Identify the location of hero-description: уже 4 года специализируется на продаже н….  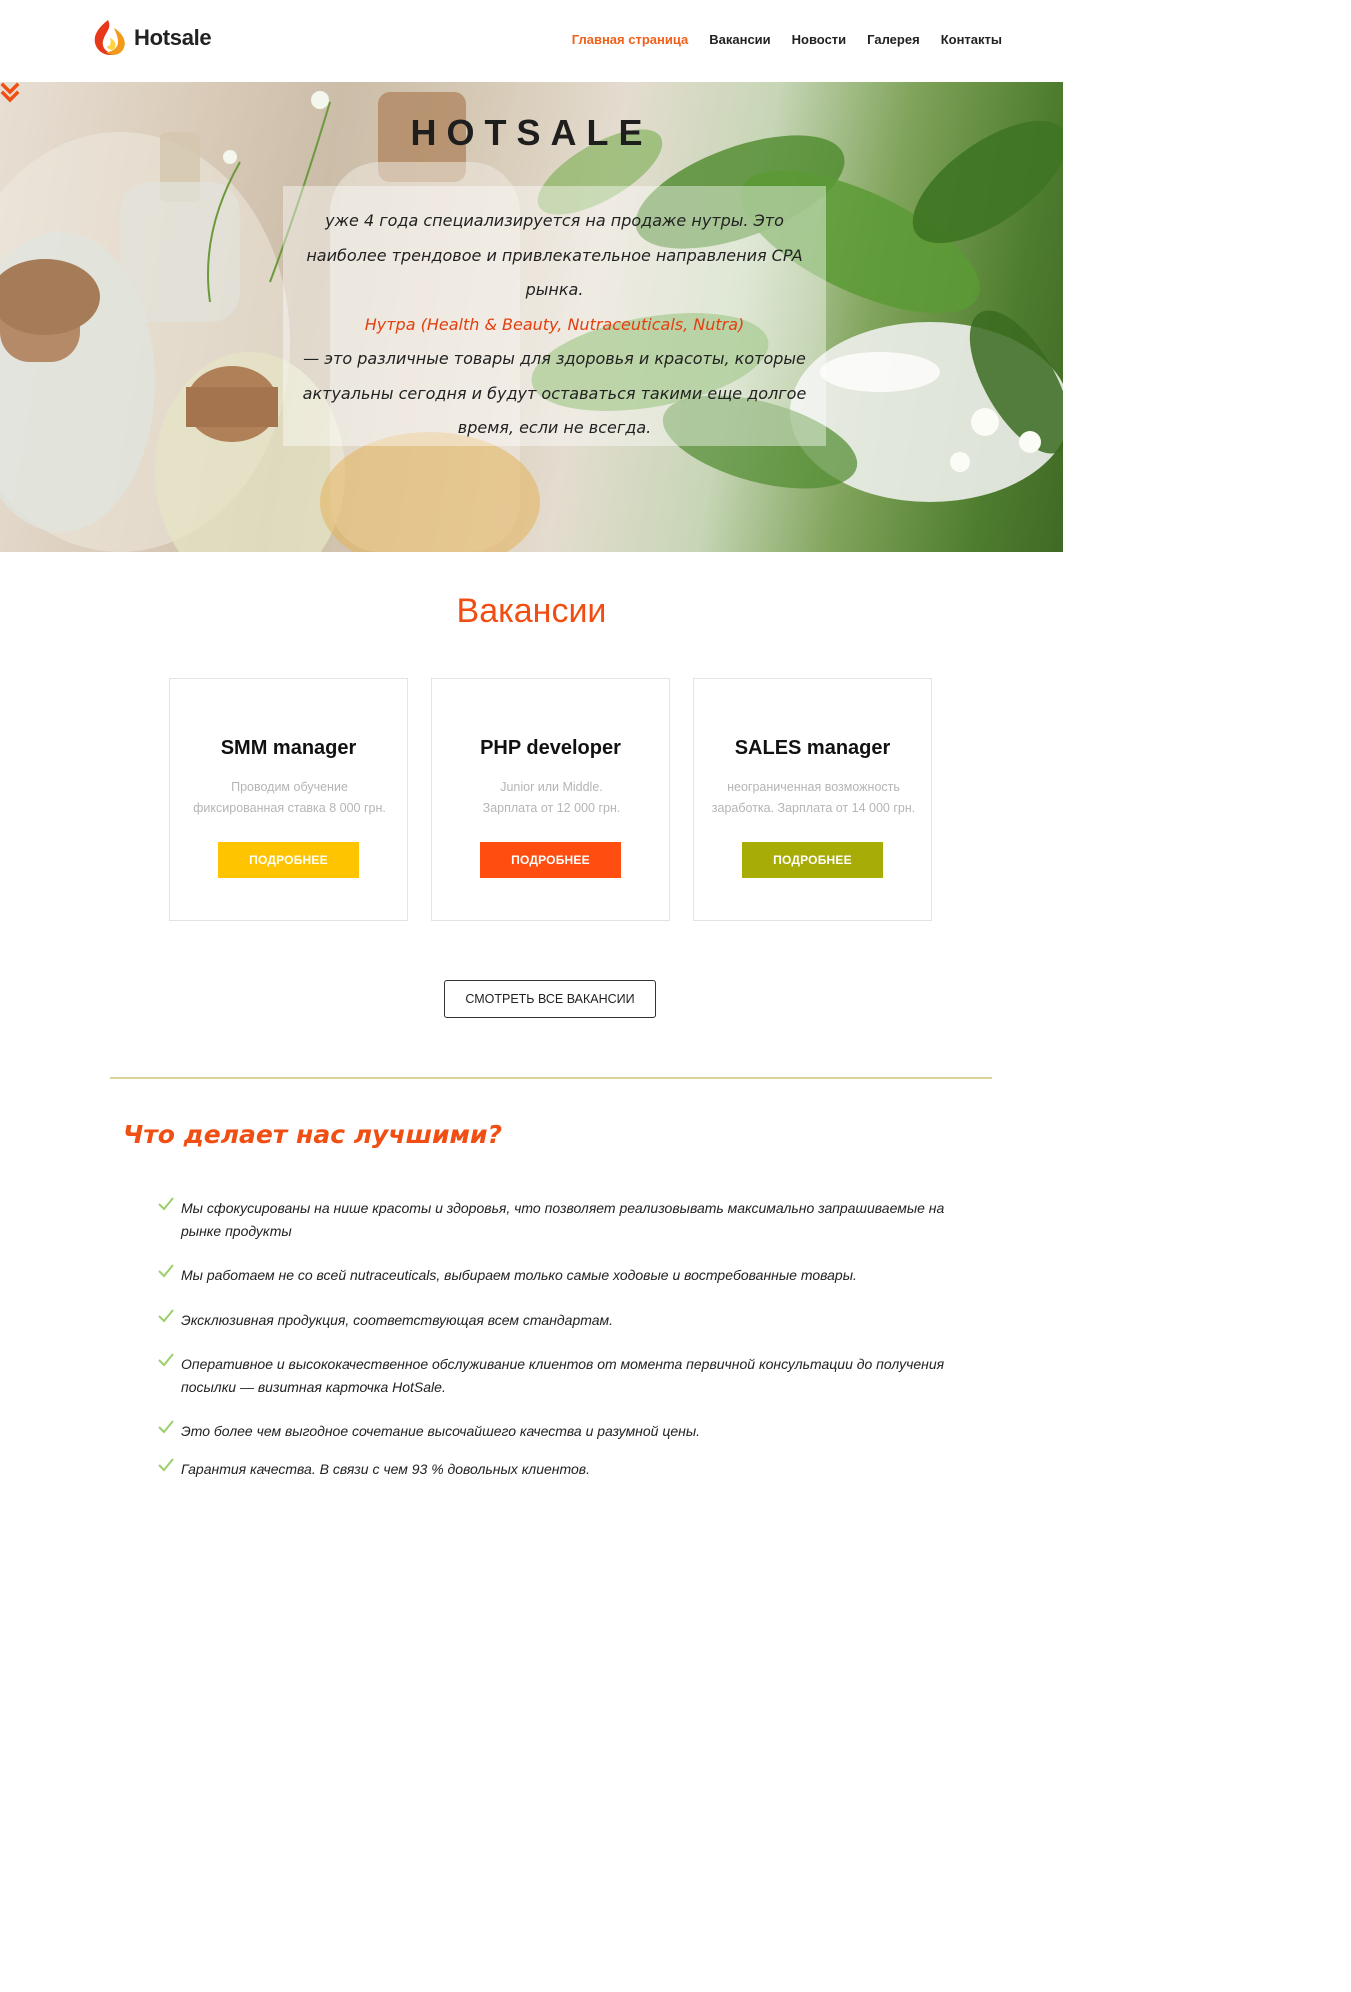
(554, 325).